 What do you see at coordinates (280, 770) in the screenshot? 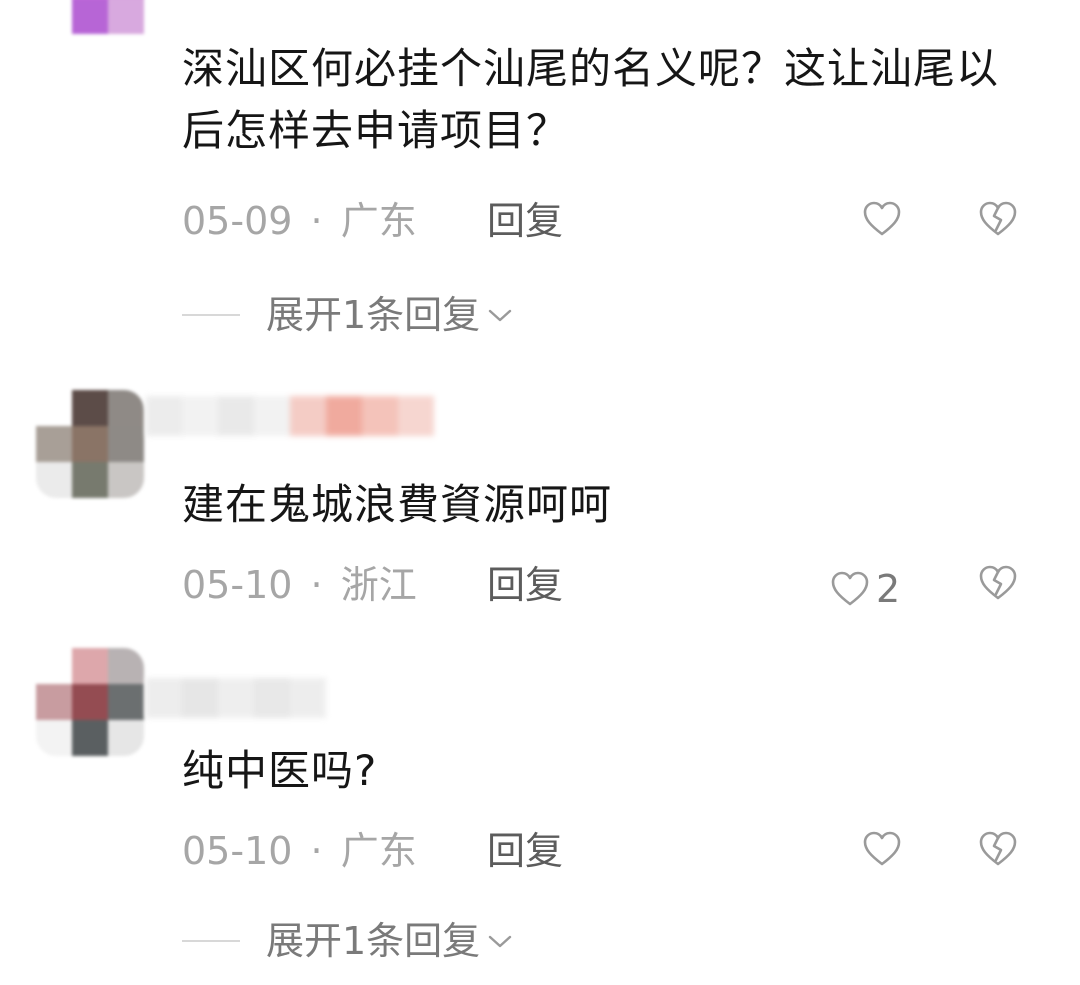
I see `comment-text: 纯中医吗?` at bounding box center [280, 770].